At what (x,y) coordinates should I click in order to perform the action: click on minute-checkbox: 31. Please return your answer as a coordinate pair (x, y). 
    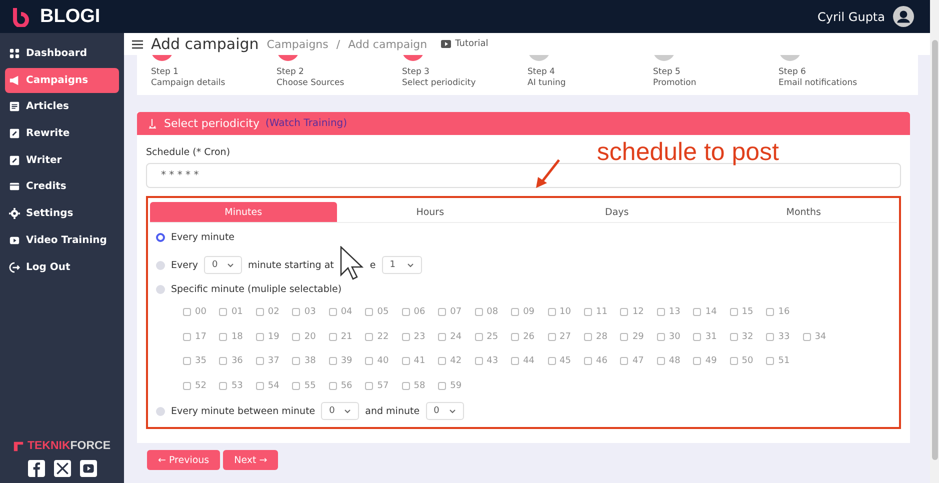
    Looking at the image, I should click on (705, 337).